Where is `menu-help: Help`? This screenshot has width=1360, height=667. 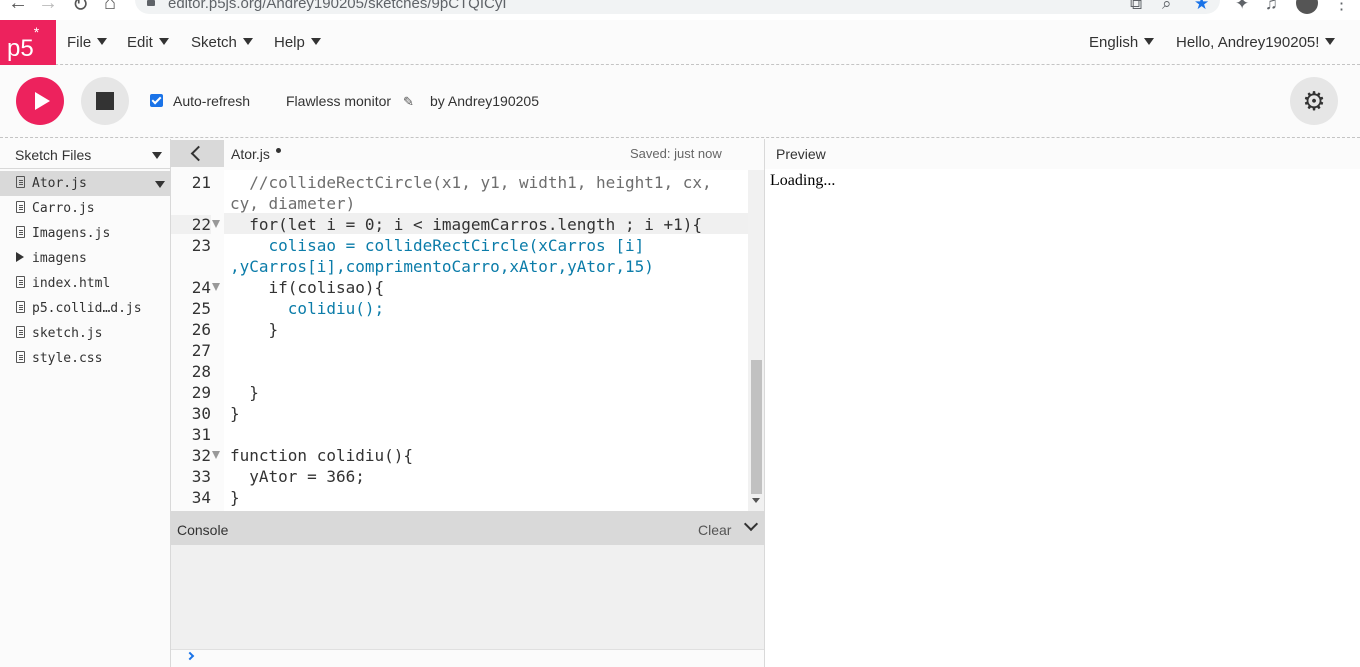 menu-help: Help is located at coordinates (297, 42).